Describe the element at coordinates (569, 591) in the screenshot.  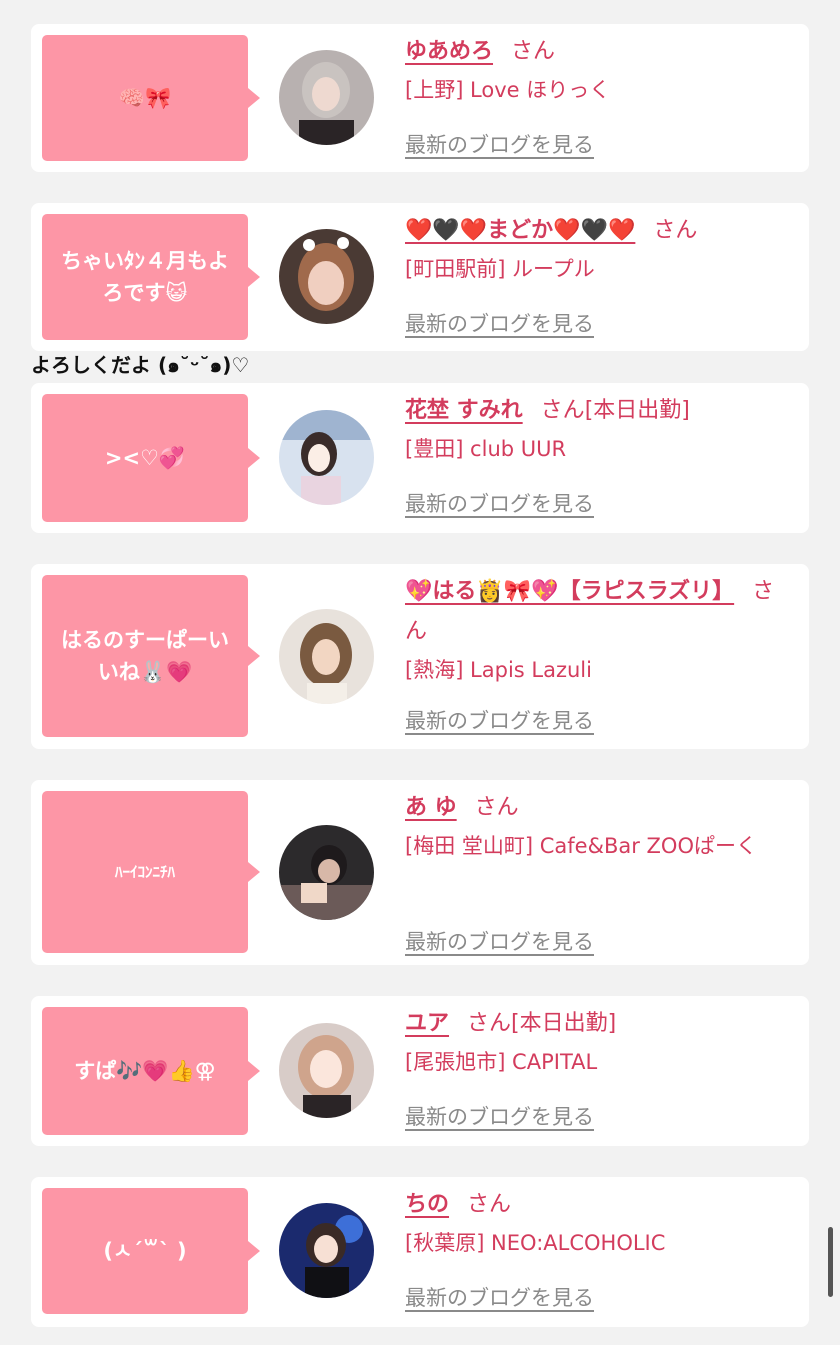
I see `girl-name-link: 💖はる👸🎀💖【ラピスラズリ】` at that location.